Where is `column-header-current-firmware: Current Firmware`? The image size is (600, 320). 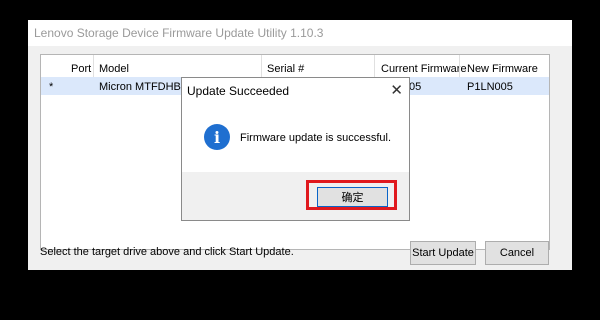 column-header-current-firmware: Current Firmware is located at coordinates (424, 69).